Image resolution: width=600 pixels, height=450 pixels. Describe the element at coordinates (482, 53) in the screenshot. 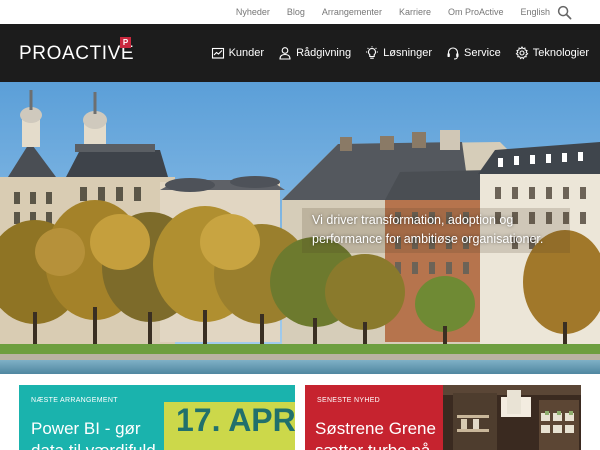

I see `nav-label-service: Service` at that location.